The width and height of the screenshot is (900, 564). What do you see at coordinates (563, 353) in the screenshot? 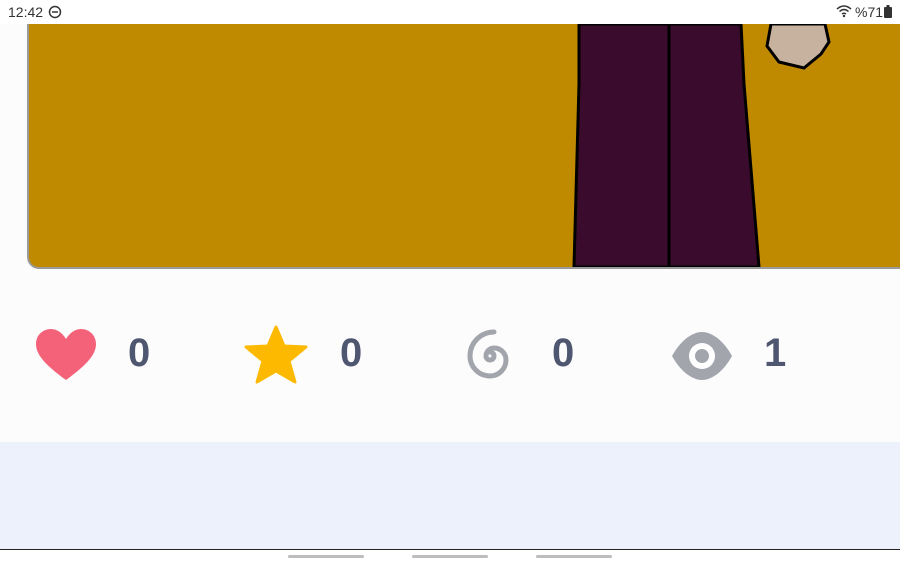
I see `remix-count: 0` at bounding box center [563, 353].